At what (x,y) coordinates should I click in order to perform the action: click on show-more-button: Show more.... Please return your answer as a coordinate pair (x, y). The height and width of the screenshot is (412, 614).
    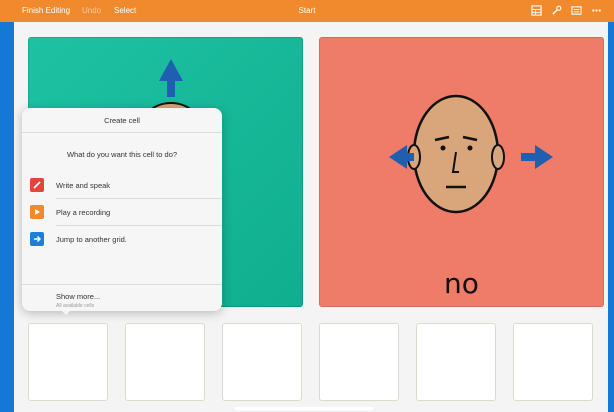
    Looking at the image, I should click on (78, 296).